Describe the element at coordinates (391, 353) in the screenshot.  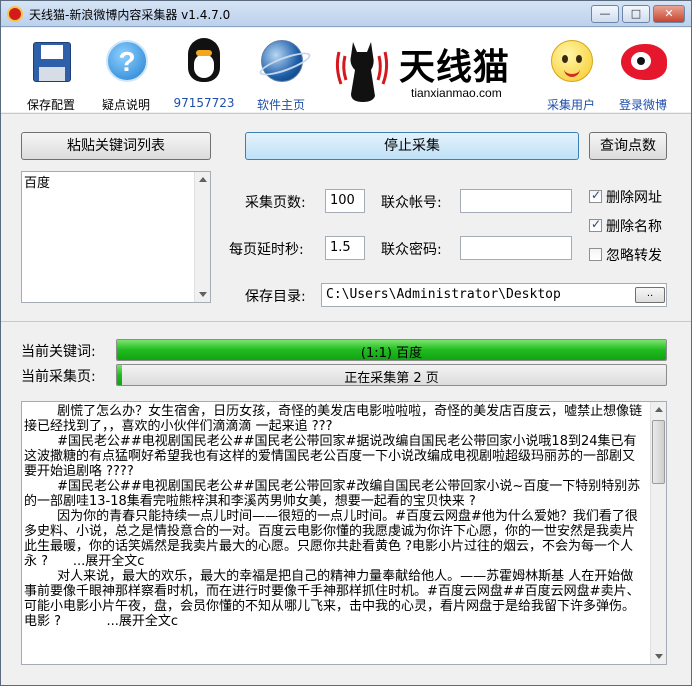
I see `keyword-progress-text: (1:1) 百度` at that location.